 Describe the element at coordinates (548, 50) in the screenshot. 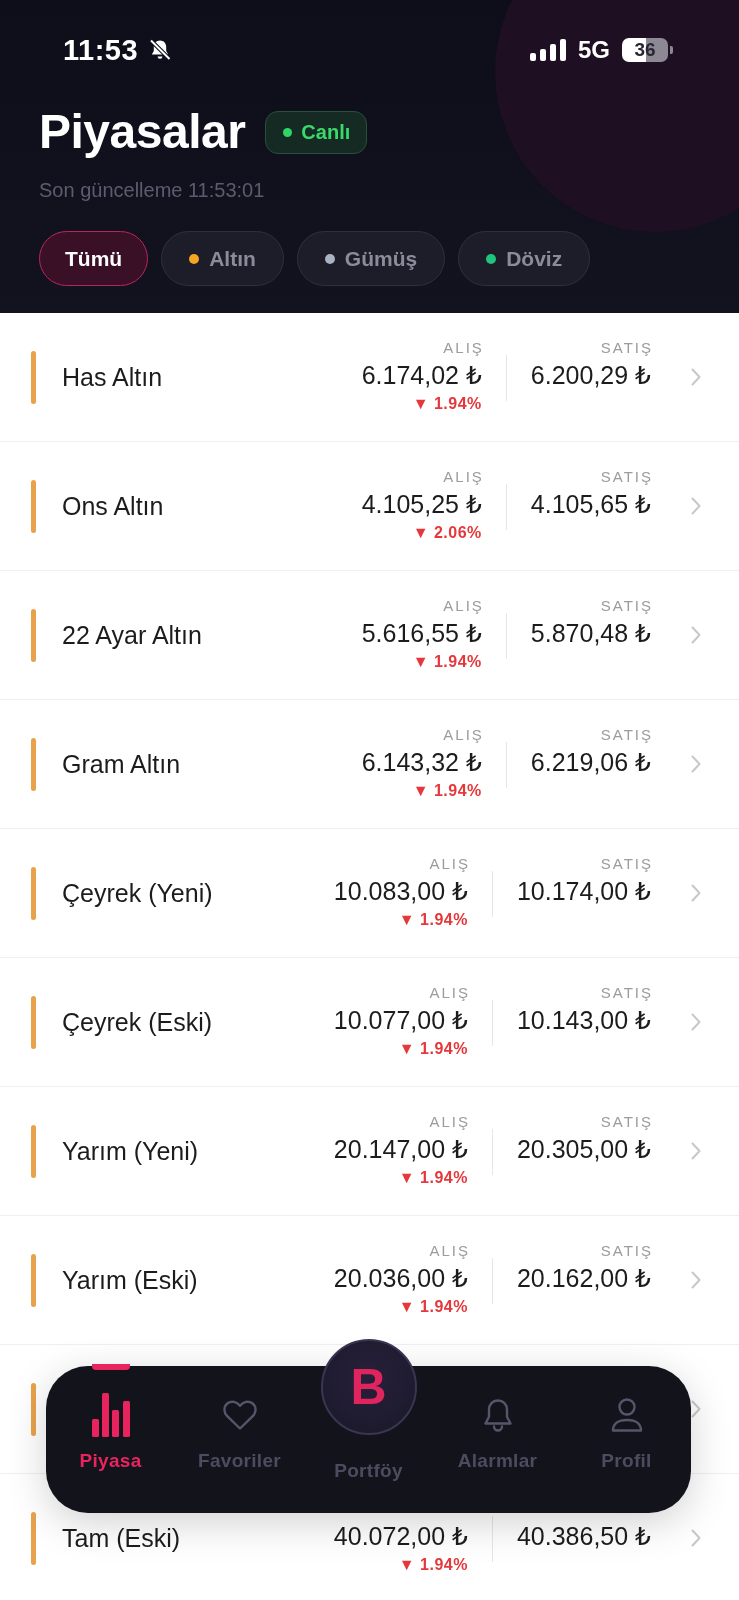

I see `signal-icon` at that location.